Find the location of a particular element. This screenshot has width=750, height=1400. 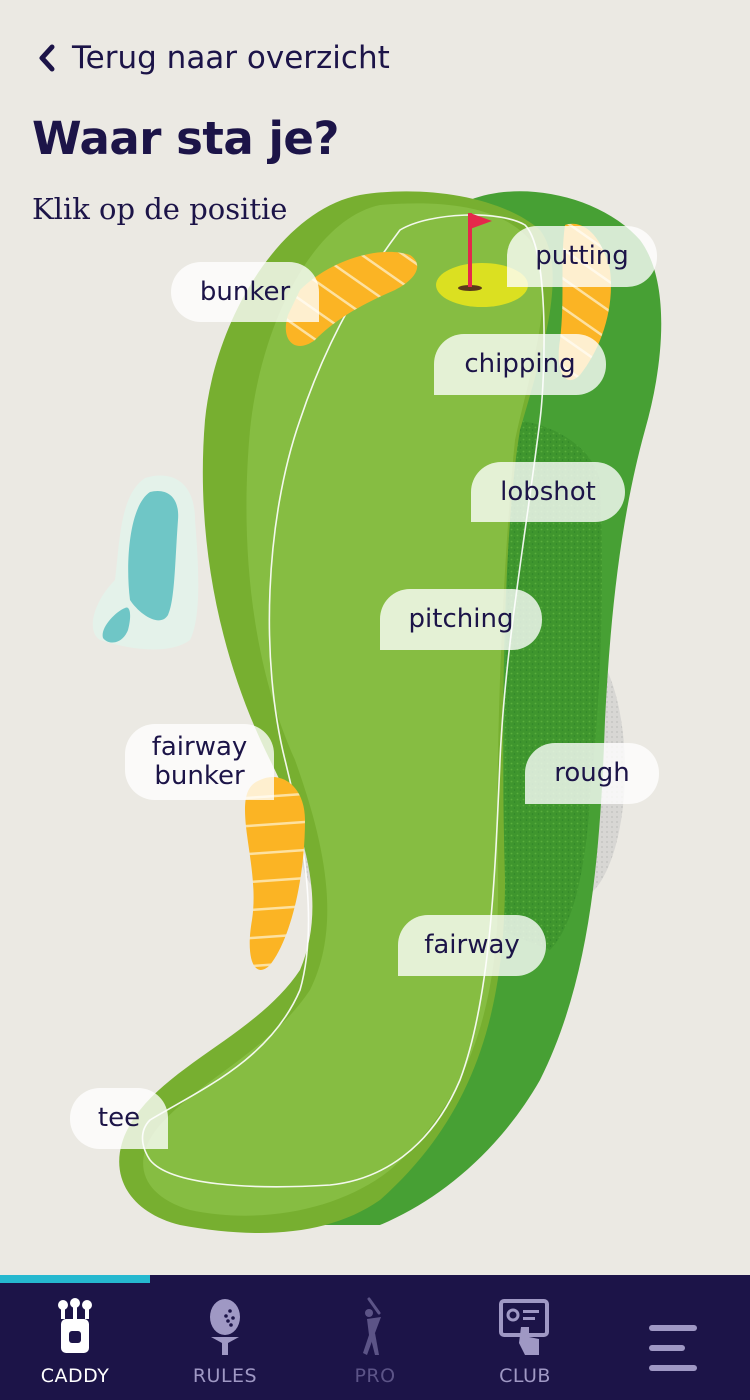

position-fairway-bunker-button: fairway bunker is located at coordinates (199, 762).